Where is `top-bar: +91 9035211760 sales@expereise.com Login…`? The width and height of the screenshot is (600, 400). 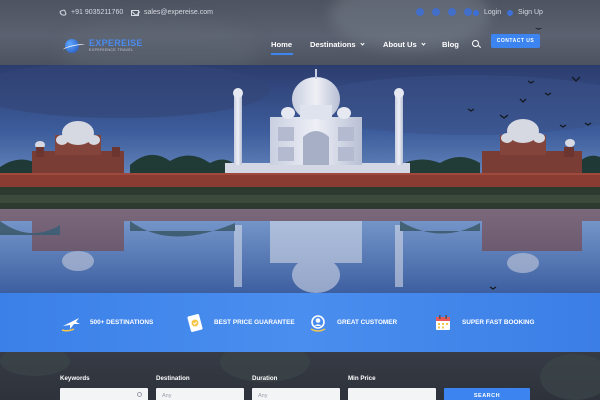
top-bar: +91 9035211760 sales@expereise.com Login… is located at coordinates (300, 14).